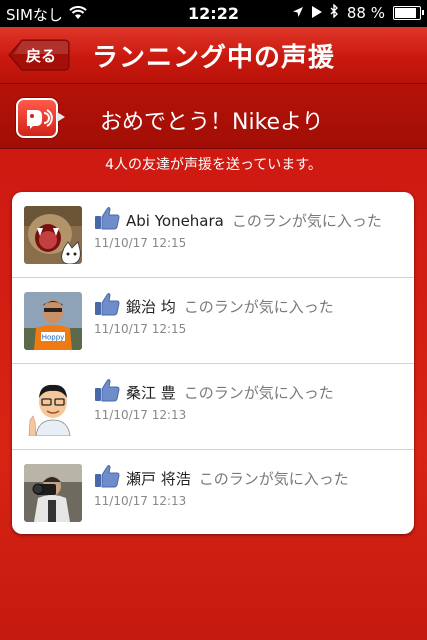 This screenshot has width=427, height=640. I want to click on play-icon, so click(316, 13).